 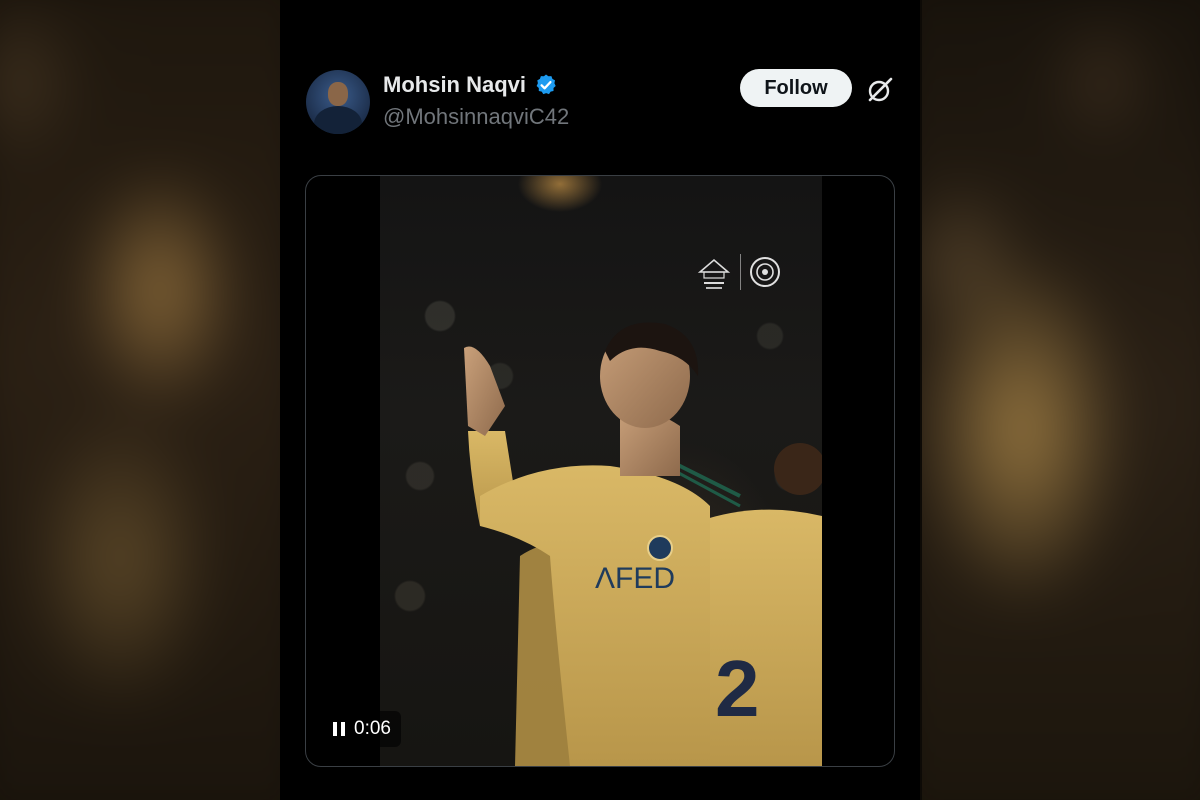 What do you see at coordinates (880, 90) in the screenshot?
I see `grok-icon` at bounding box center [880, 90].